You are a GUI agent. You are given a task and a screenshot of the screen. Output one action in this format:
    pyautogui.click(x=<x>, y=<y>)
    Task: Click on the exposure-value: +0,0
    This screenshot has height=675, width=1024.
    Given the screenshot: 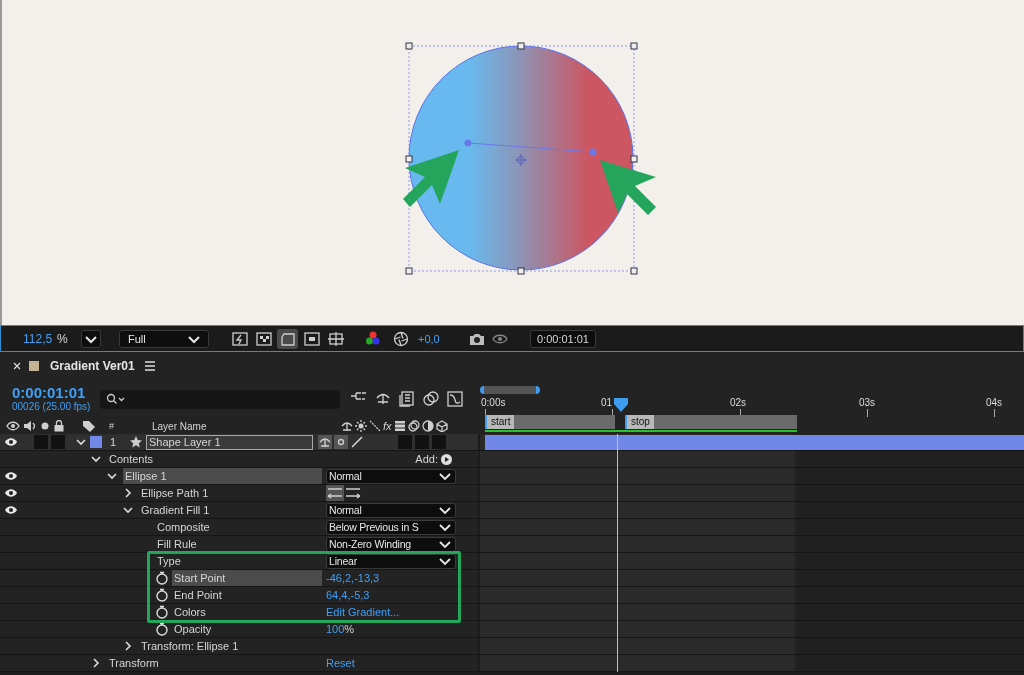 What is the action you would take?
    pyautogui.click(x=443, y=338)
    